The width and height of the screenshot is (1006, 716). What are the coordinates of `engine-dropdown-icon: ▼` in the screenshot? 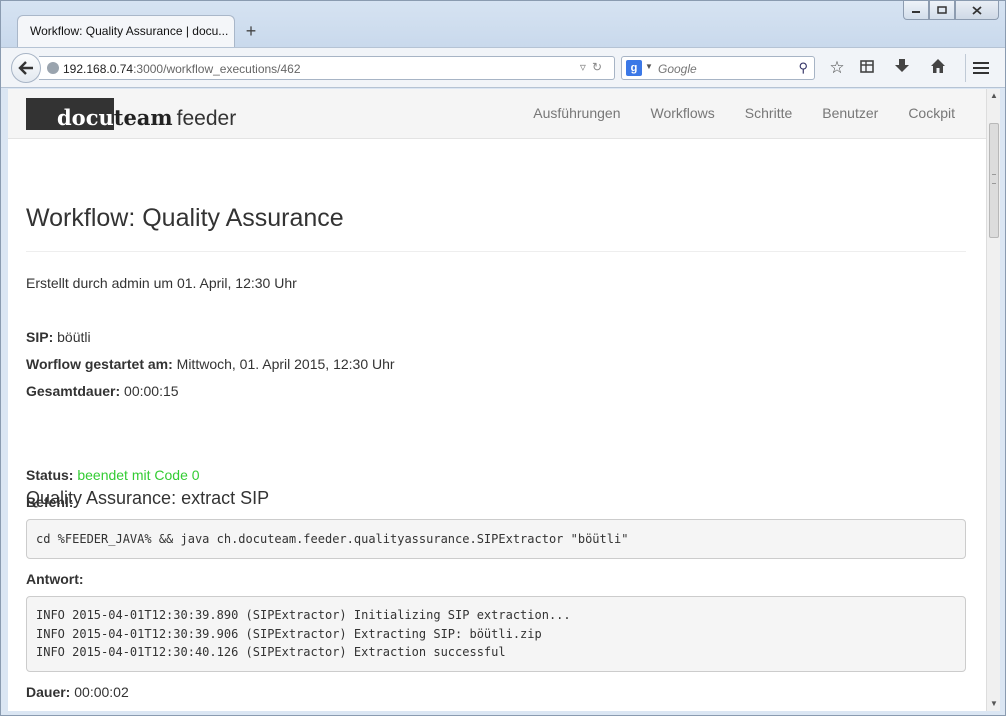 It's located at (649, 66).